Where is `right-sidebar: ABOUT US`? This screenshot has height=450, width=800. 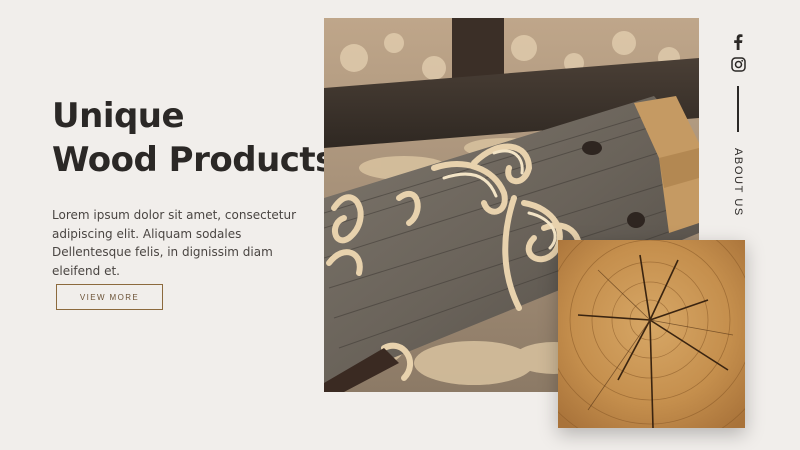
right-sidebar: ABOUT US is located at coordinates (738, 125).